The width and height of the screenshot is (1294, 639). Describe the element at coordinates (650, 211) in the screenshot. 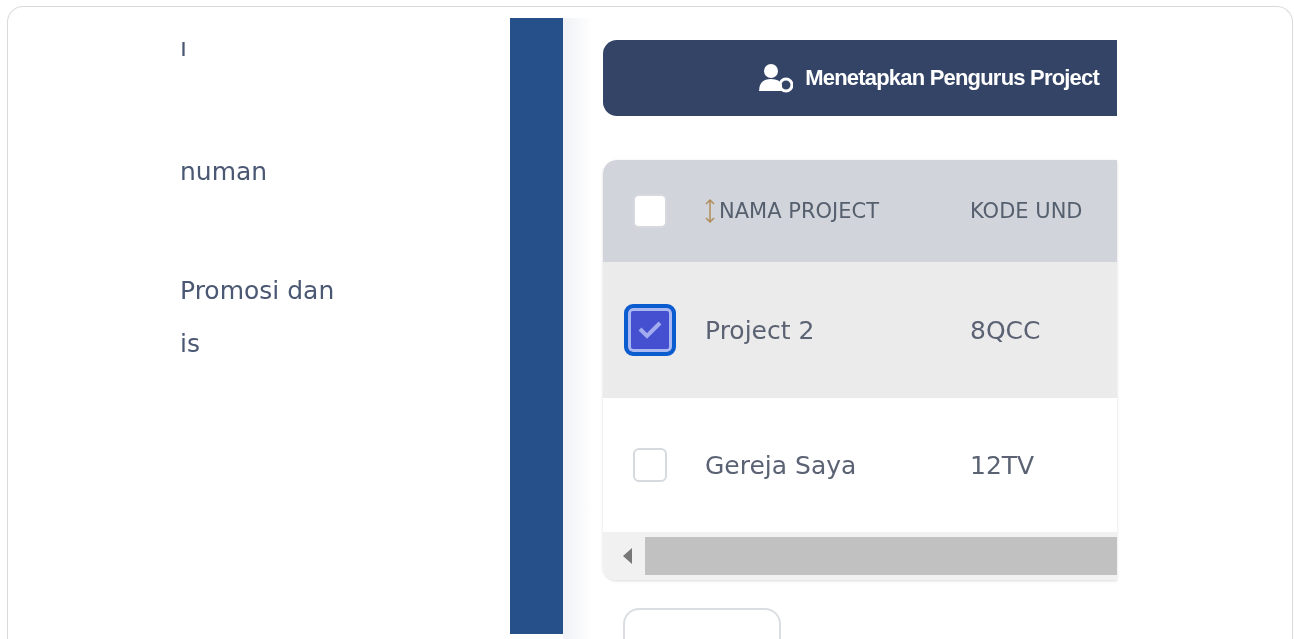

I see `select-all-checkbox` at that location.